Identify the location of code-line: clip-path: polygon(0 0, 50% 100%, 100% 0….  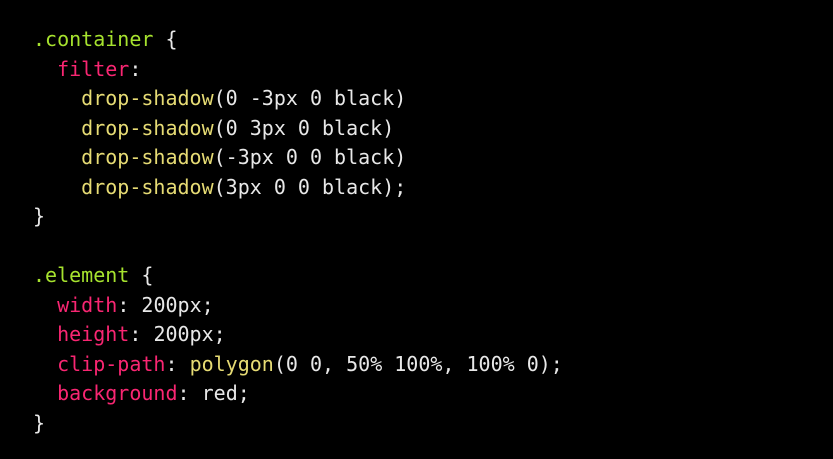
(433, 365).